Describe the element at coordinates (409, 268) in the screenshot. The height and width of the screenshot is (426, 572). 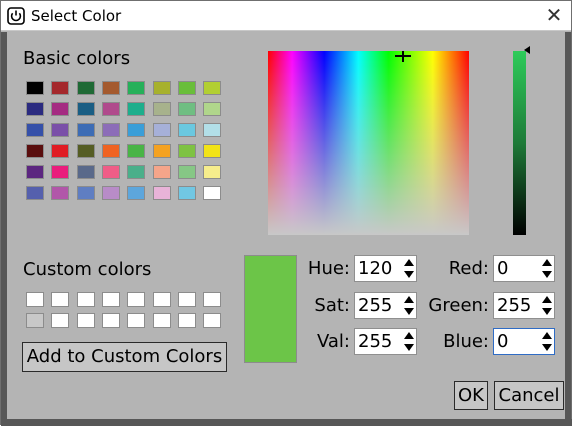
I see `hue-spin-arrows` at that location.